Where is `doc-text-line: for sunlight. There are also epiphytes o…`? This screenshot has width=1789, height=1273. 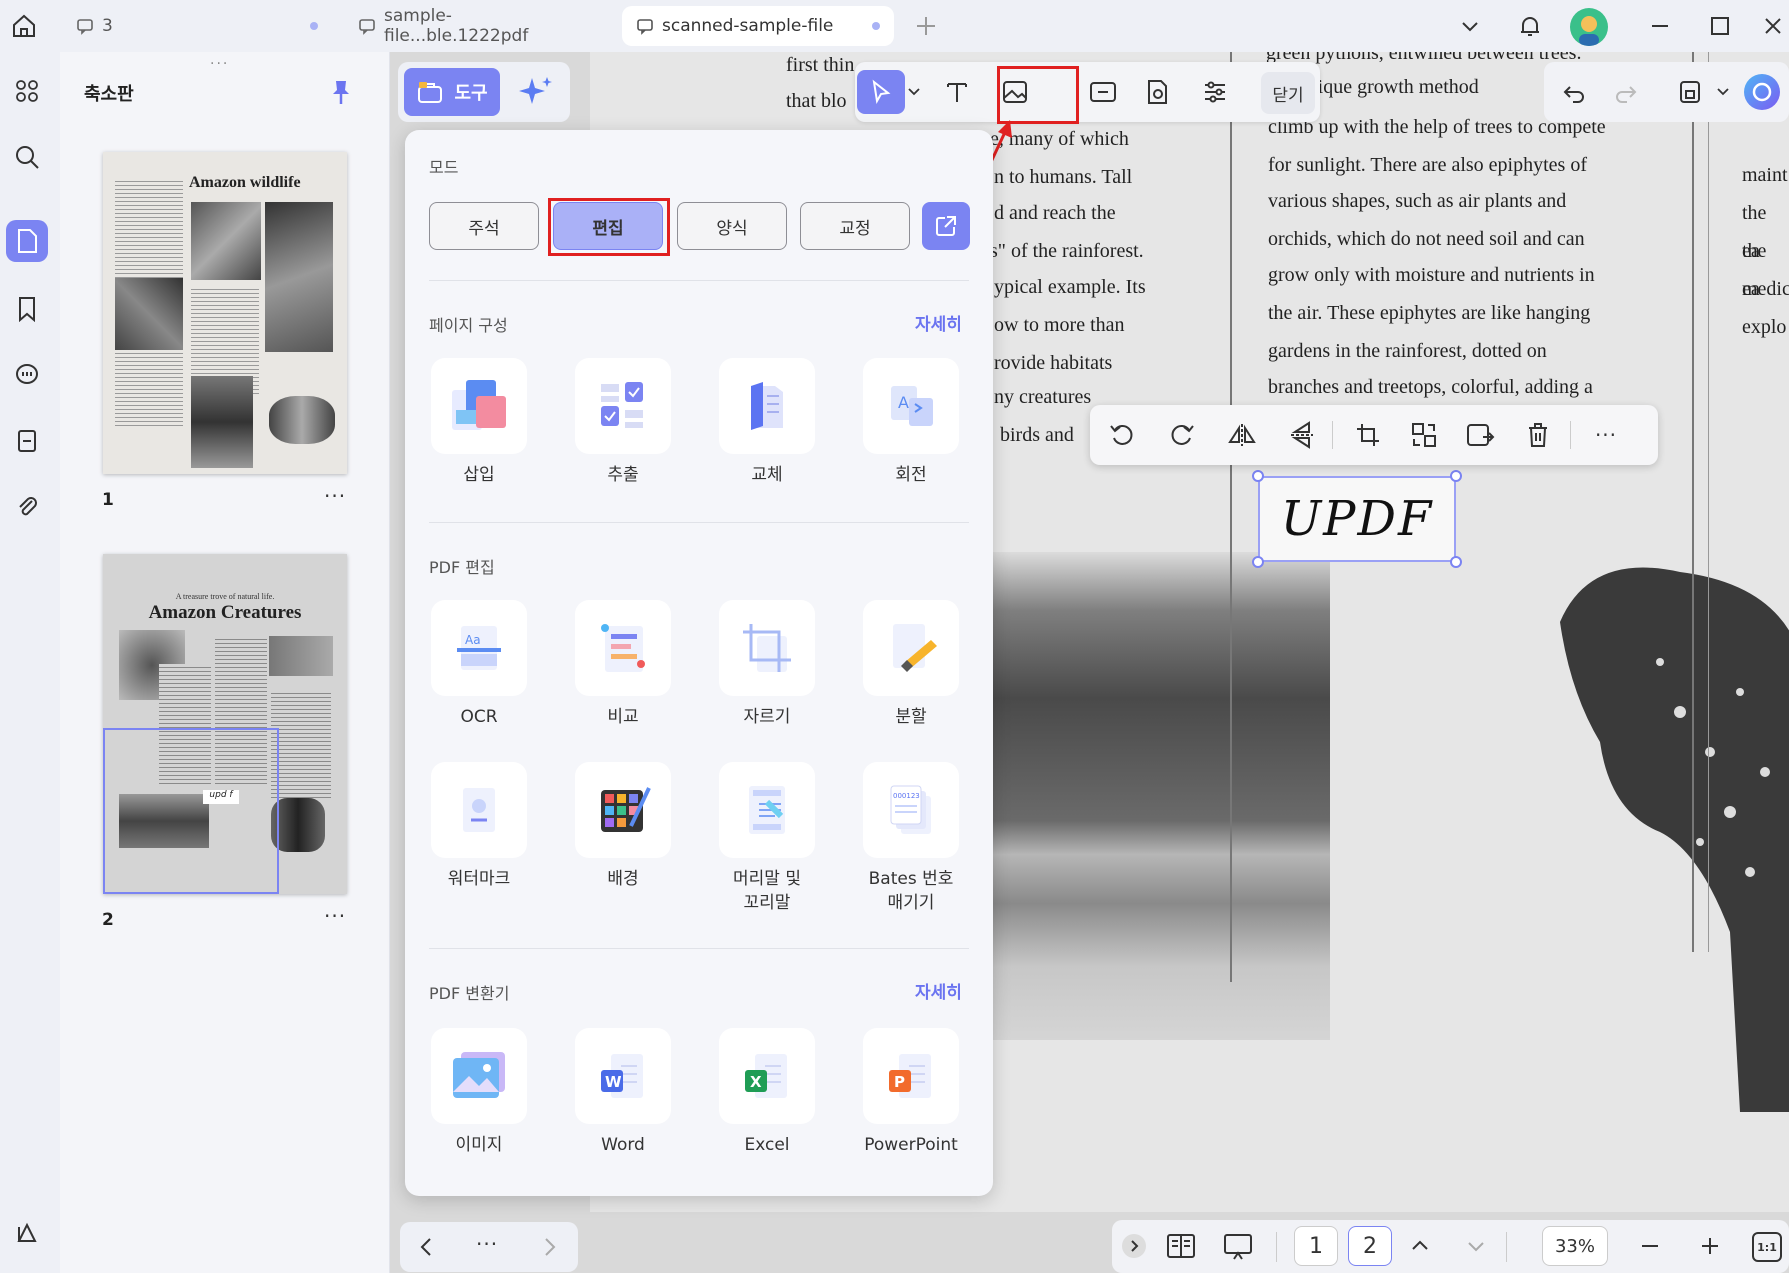 doc-text-line: for sunlight. There are also epiphytes o… is located at coordinates (1427, 165).